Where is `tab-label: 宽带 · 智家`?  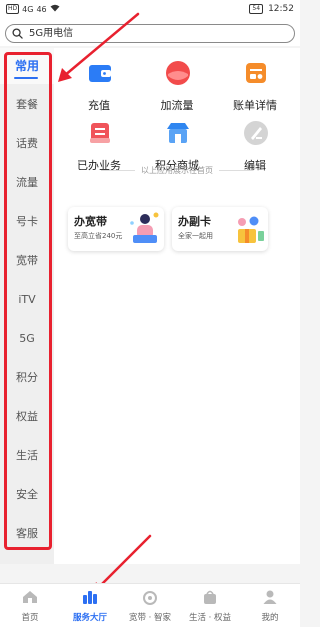 tab-label: 宽带 · 智家 is located at coordinates (150, 618).